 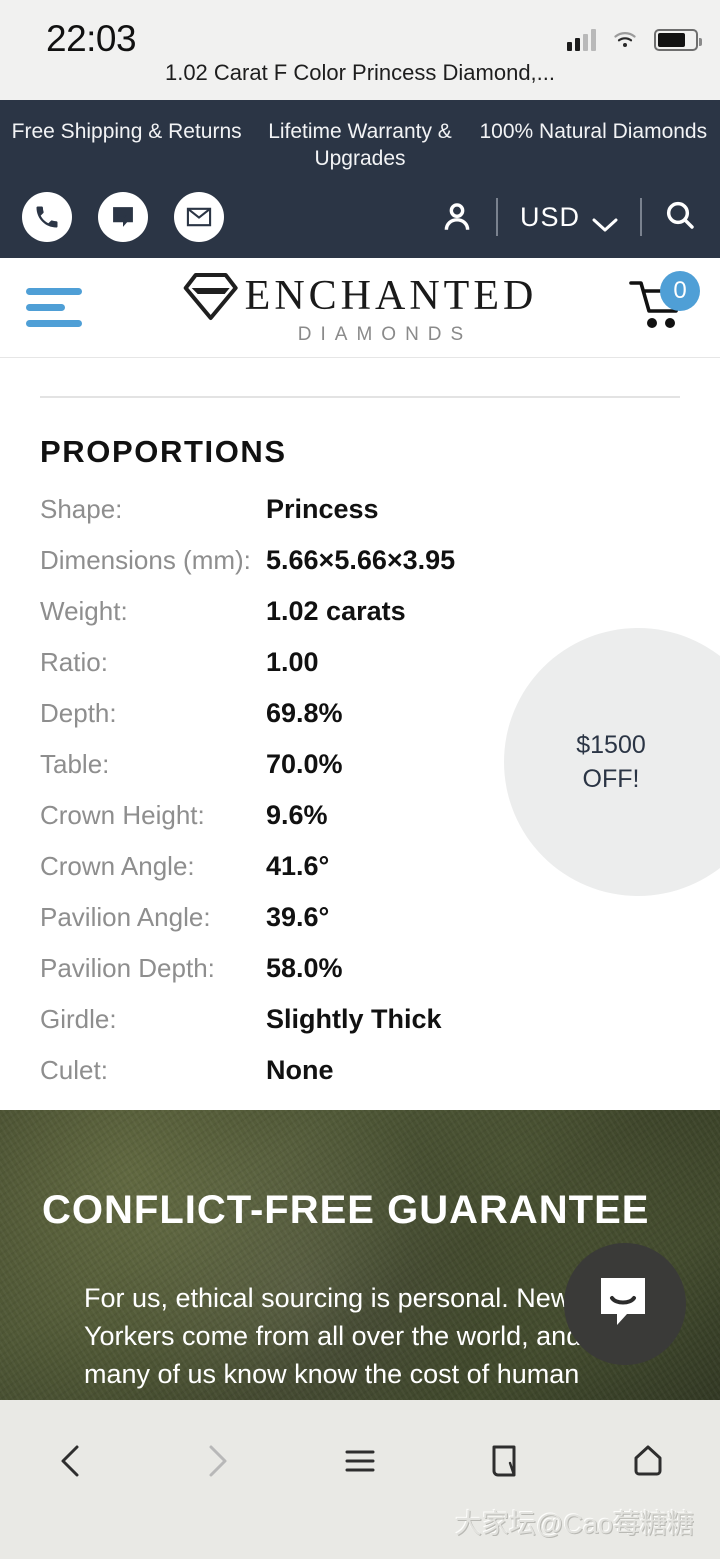 What do you see at coordinates (199, 217) in the screenshot?
I see `email-icon` at bounding box center [199, 217].